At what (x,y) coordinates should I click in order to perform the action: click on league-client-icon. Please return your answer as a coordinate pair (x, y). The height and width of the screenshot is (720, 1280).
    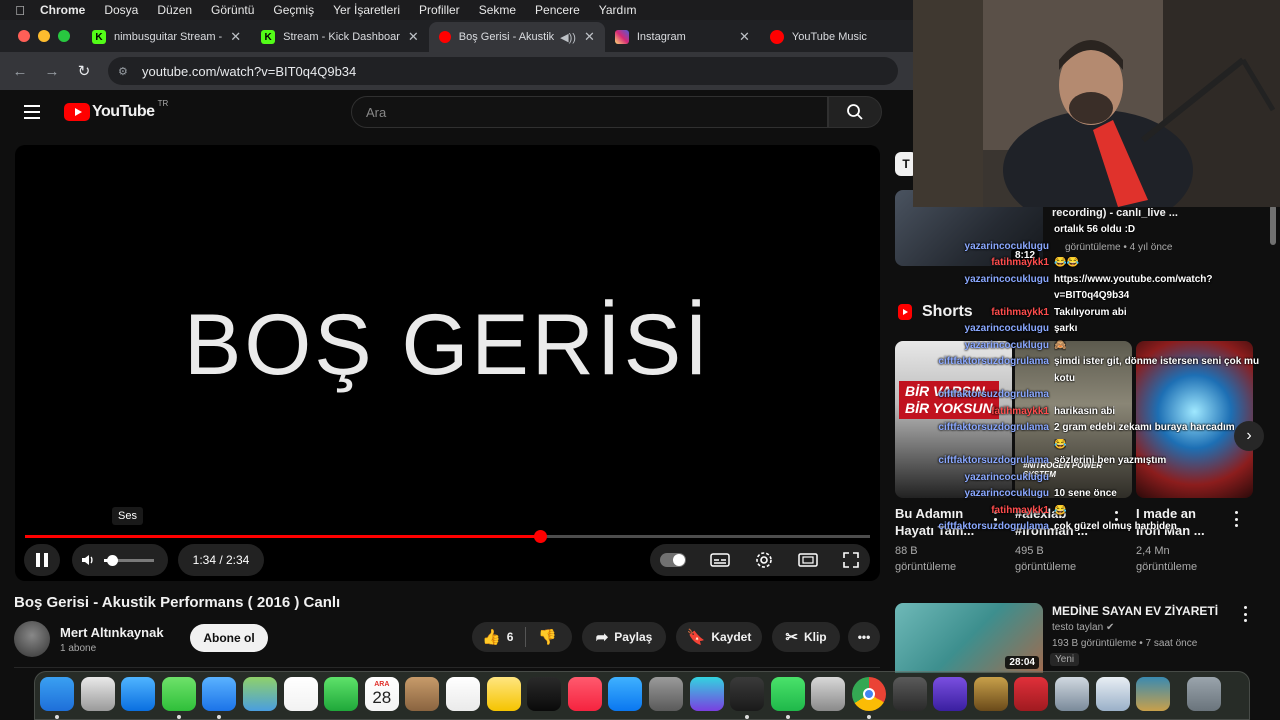
    Looking at the image, I should click on (1153, 694).